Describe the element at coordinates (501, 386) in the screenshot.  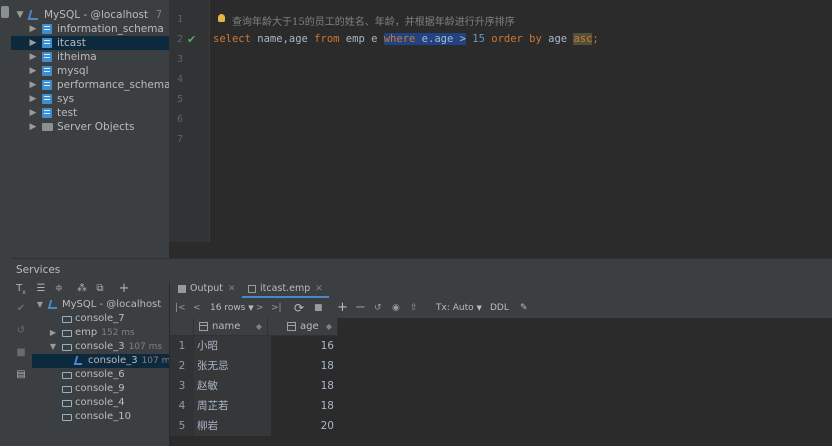
I see `table-row: 3 赵敏 18` at that location.